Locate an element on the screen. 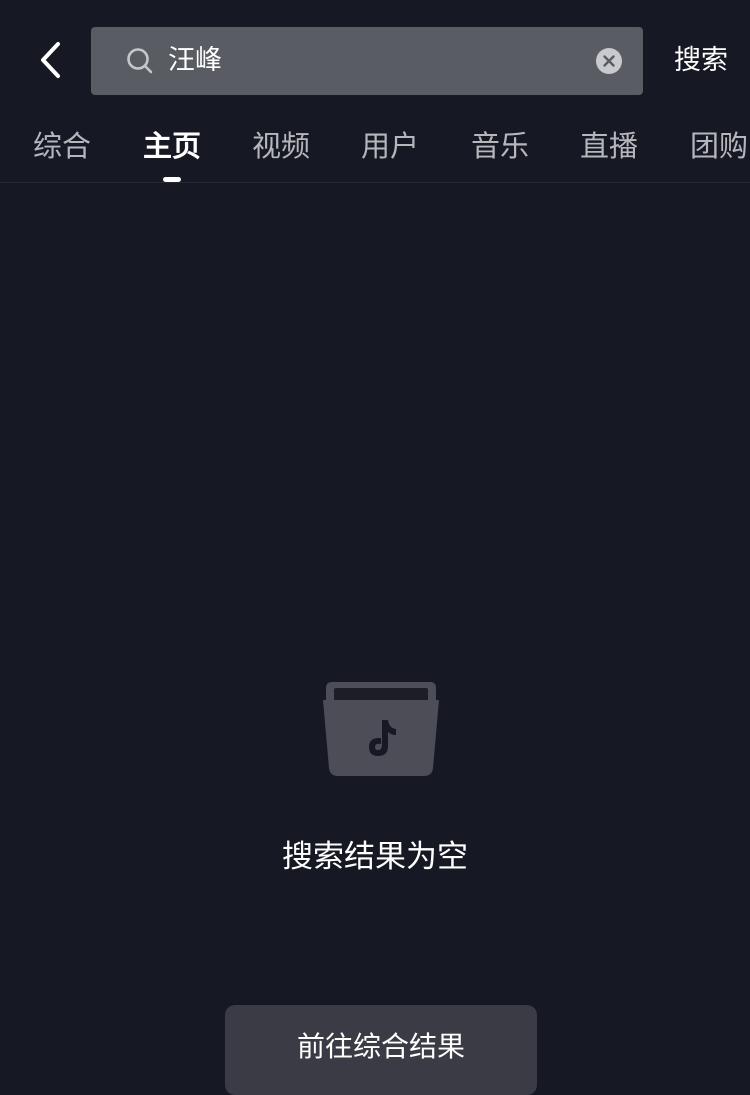 This screenshot has width=750, height=1095. tab-music: 音乐 is located at coordinates (500, 146).